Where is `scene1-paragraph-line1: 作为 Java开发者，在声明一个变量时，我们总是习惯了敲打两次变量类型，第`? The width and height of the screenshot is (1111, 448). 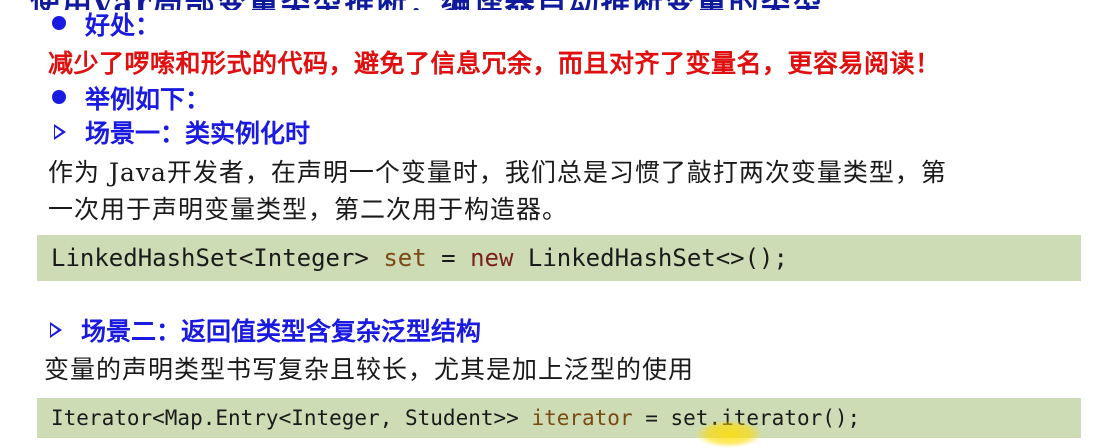 scene1-paragraph-line1: 作为 Java开发者，在声明一个变量时，我们总是习惯了敲打两次变量类型，第 is located at coordinates (497, 172).